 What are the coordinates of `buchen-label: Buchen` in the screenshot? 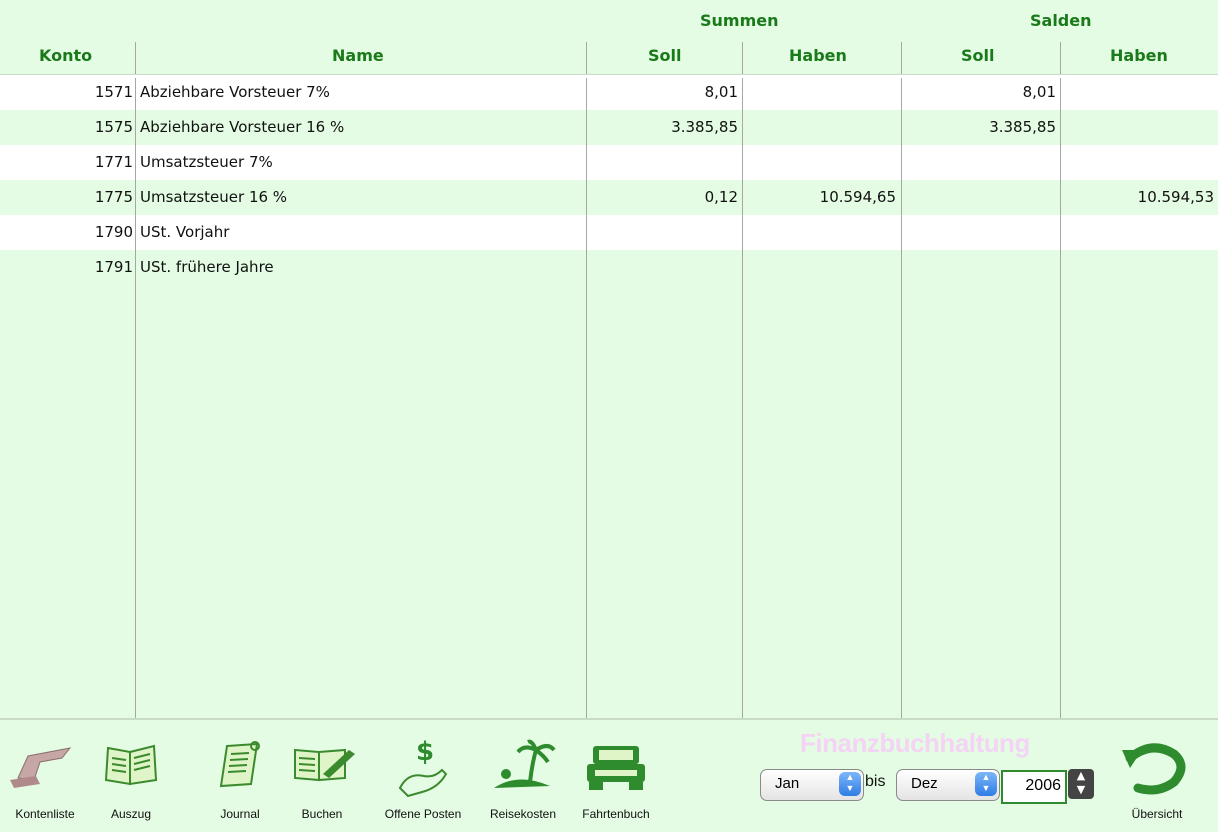 It's located at (322, 814).